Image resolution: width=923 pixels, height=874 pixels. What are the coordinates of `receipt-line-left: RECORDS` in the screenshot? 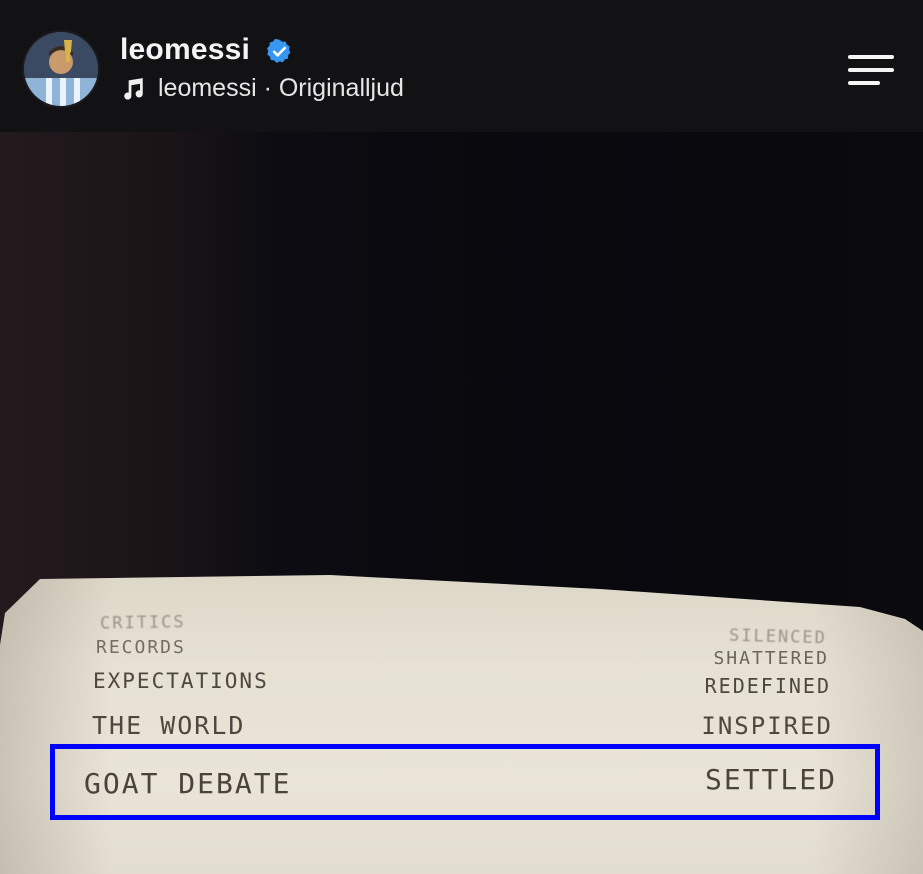 It's located at (141, 647).